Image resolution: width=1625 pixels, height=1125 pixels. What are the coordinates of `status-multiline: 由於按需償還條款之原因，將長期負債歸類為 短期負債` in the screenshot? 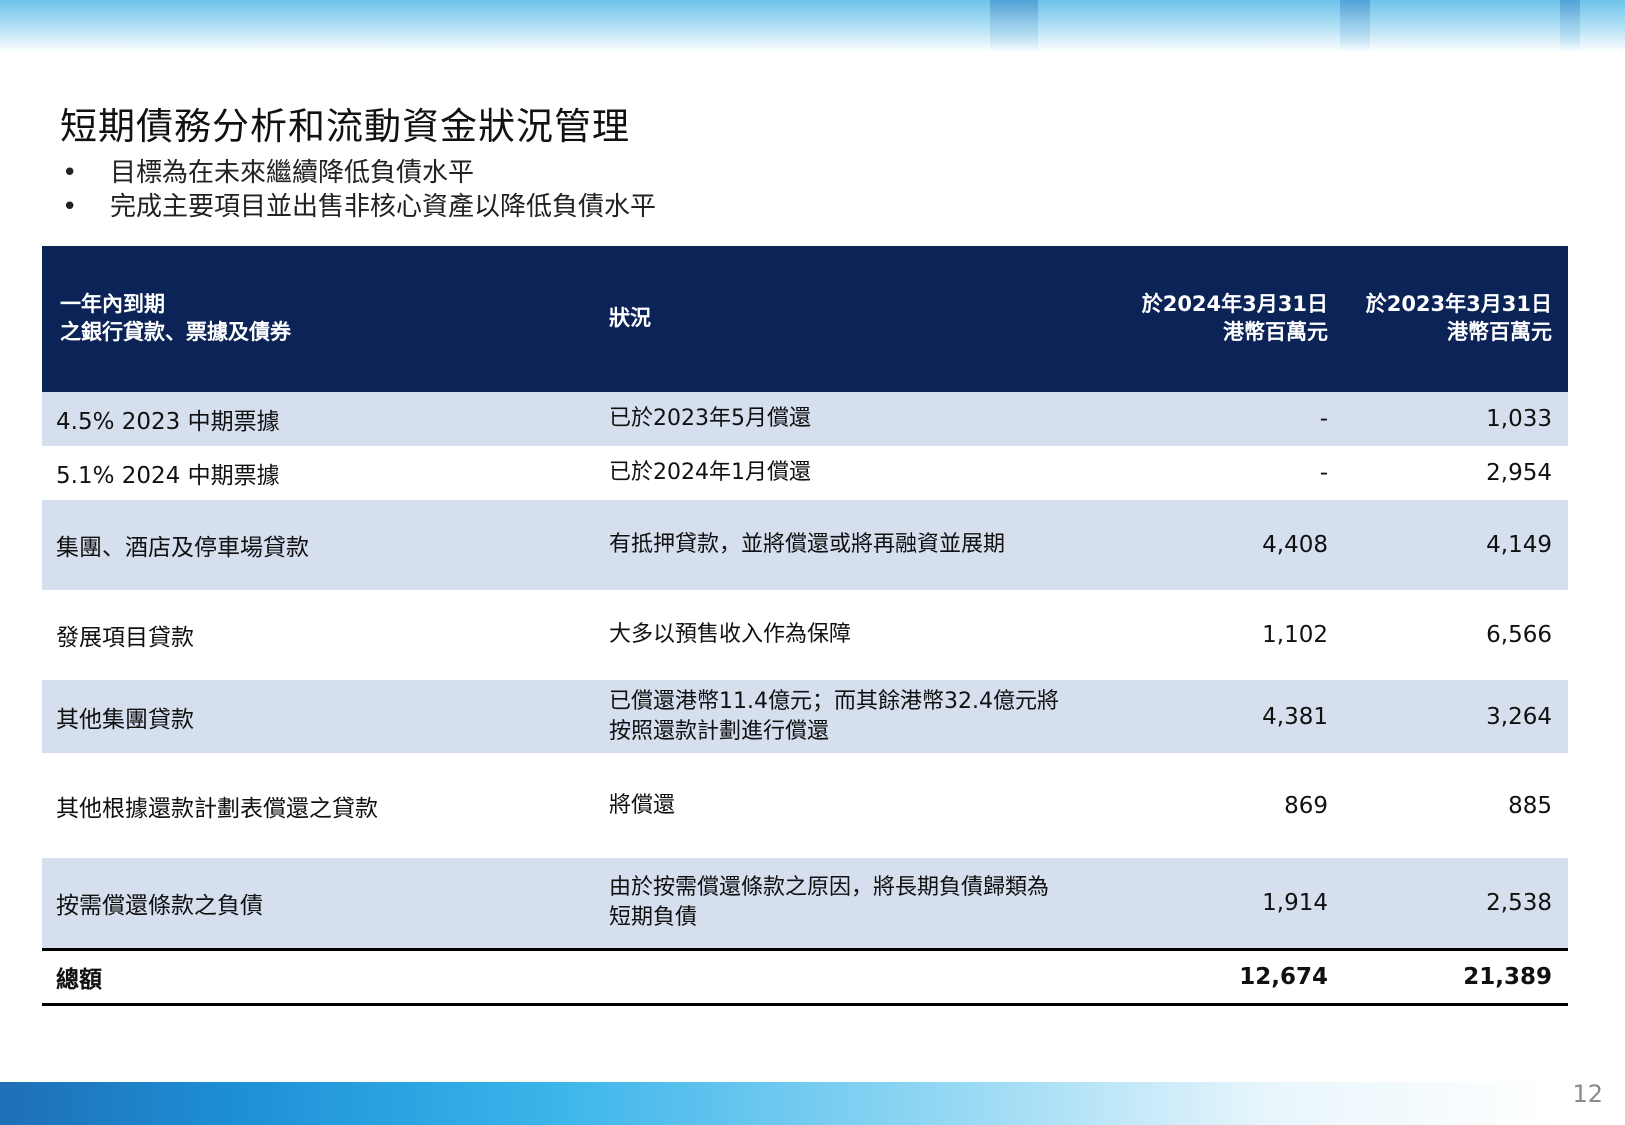 It's located at (829, 902).